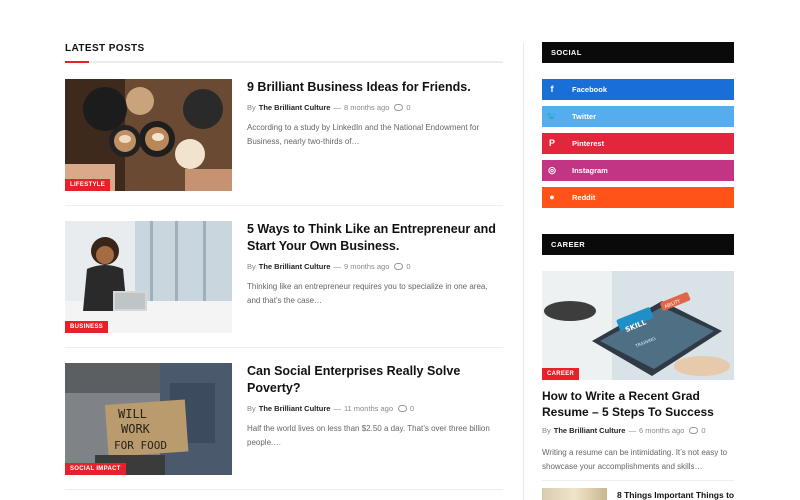 The width and height of the screenshot is (800, 500). What do you see at coordinates (638, 116) in the screenshot?
I see `social-twitter-button: 🐦 Twitter` at bounding box center [638, 116].